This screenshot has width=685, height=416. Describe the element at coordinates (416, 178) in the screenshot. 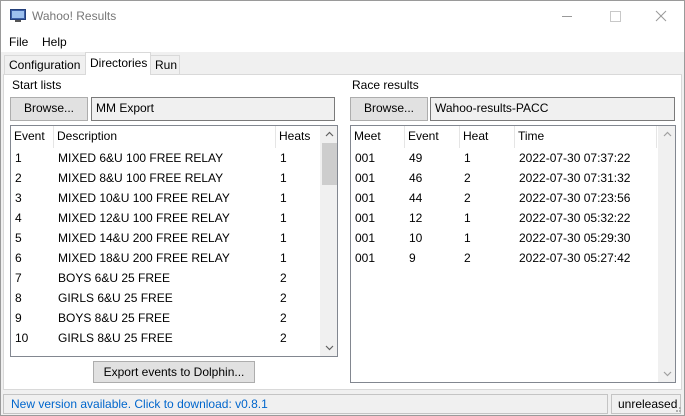

I see `table-cell: 46` at that location.